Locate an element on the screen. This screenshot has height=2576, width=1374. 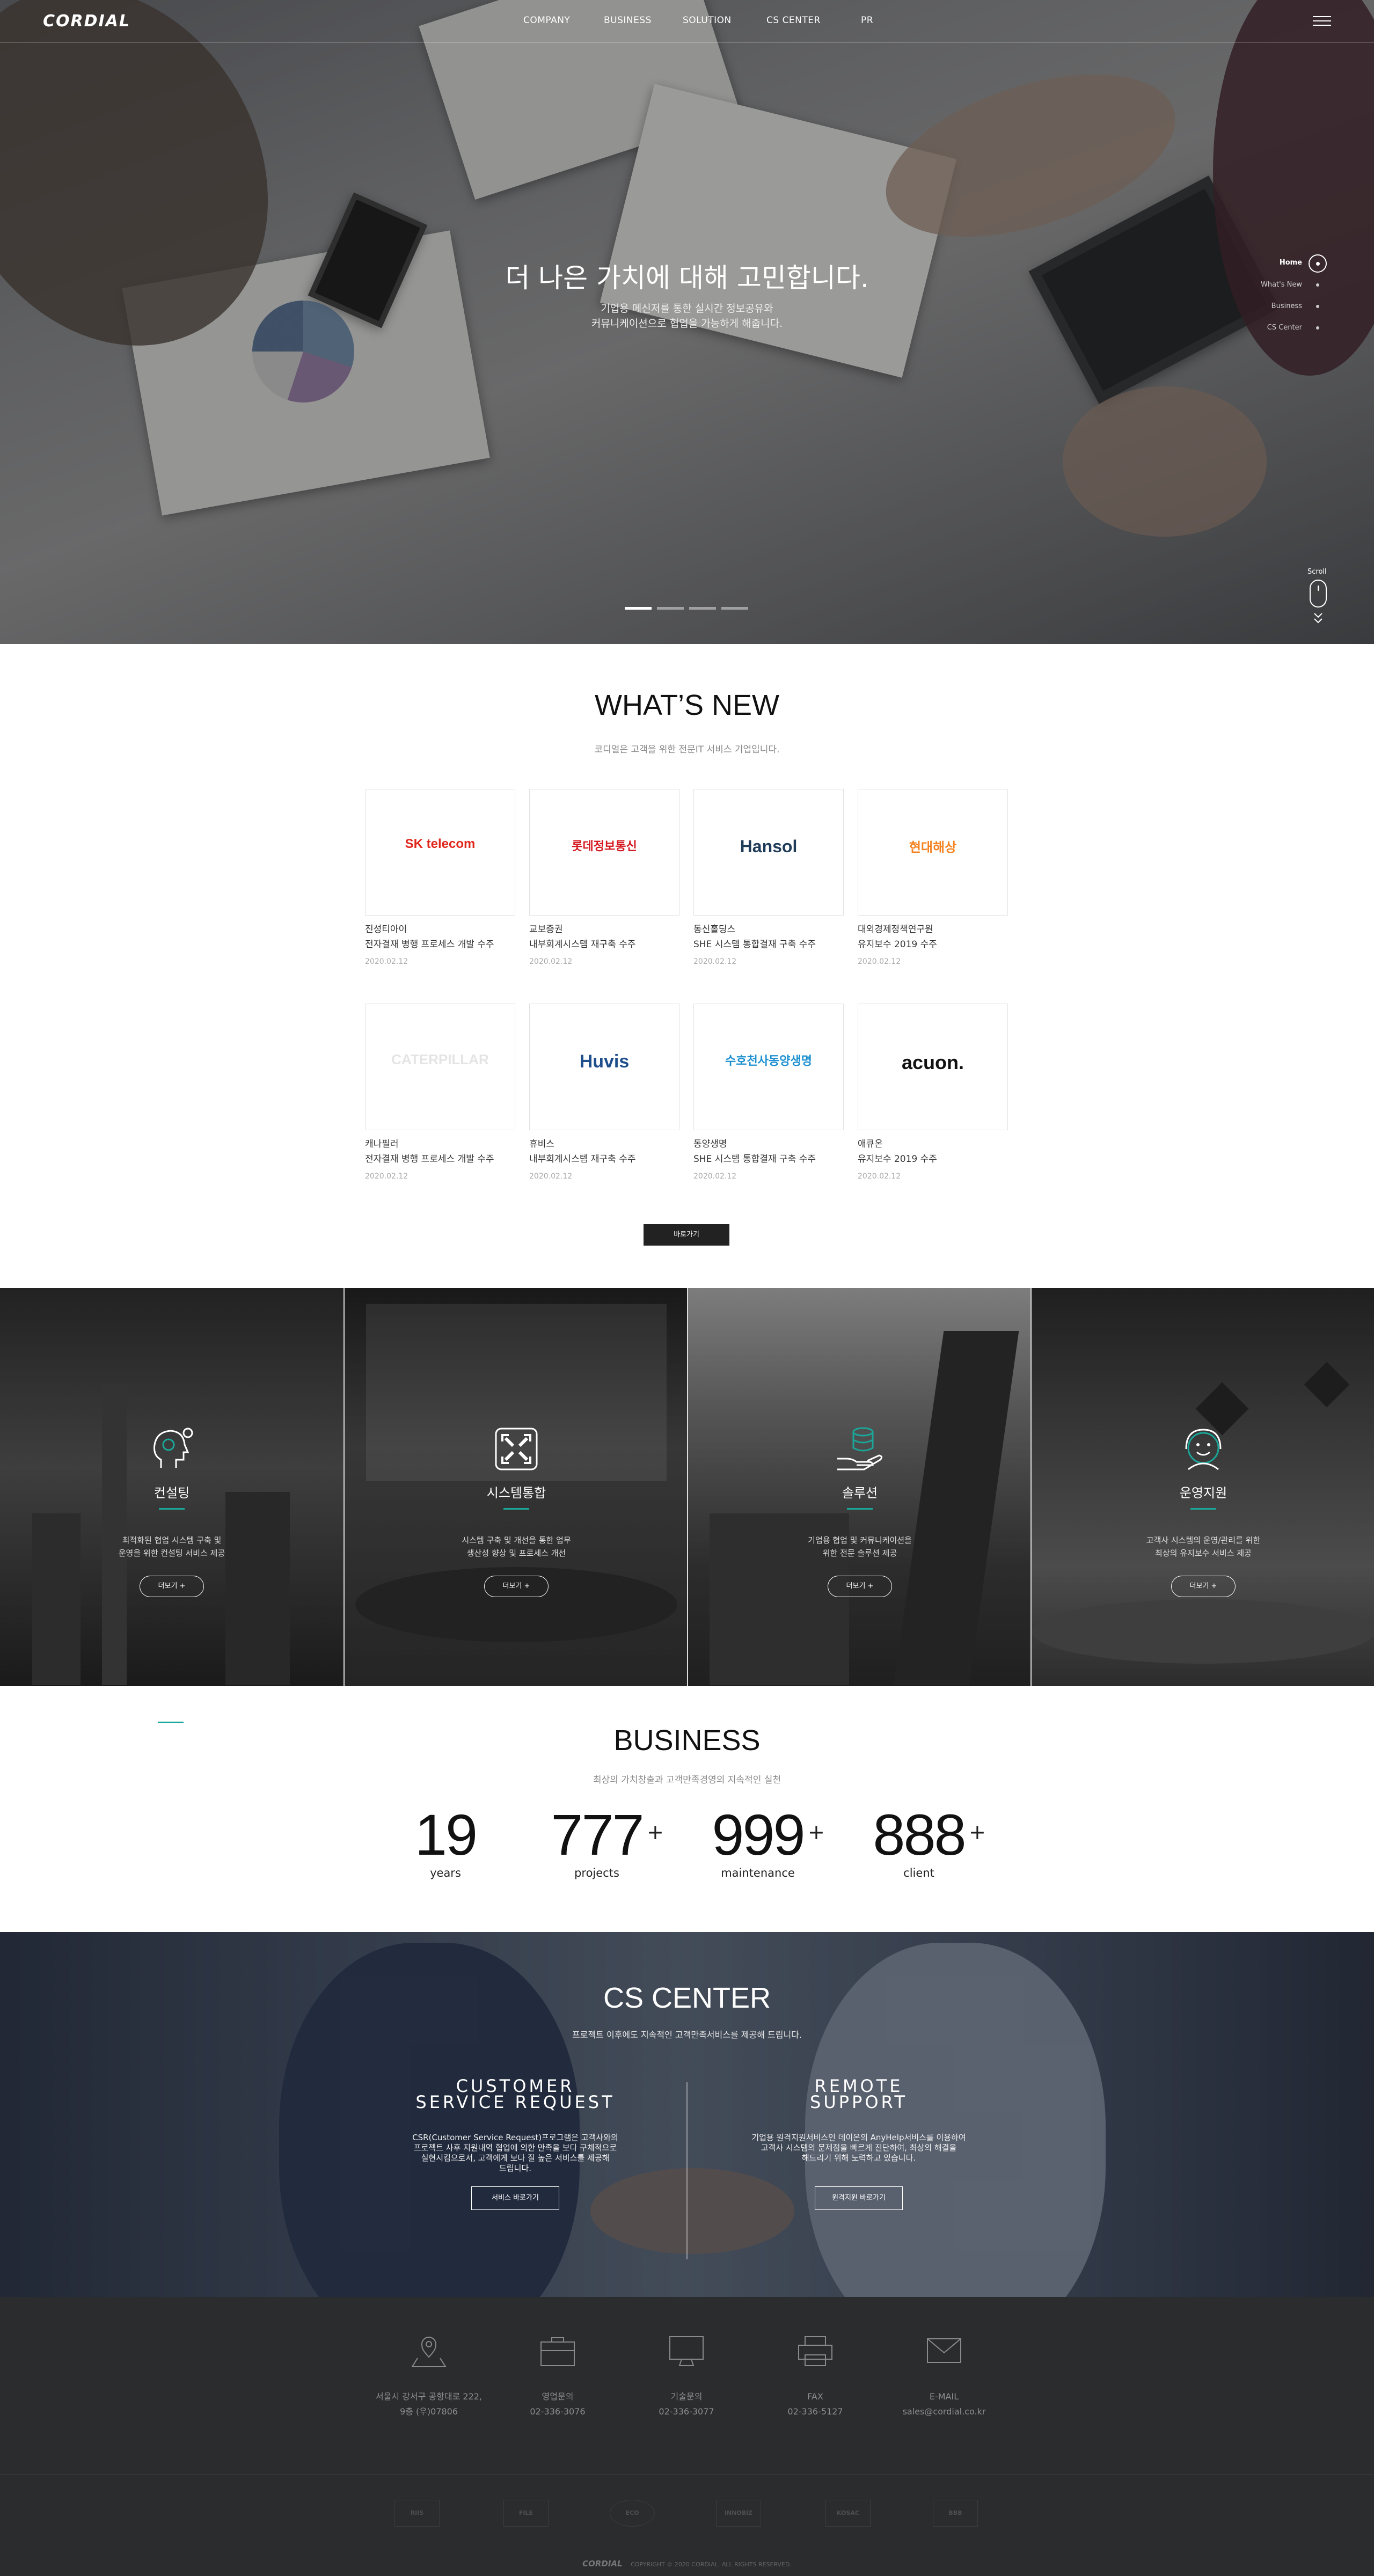
menu-icon is located at coordinates (1322, 21).